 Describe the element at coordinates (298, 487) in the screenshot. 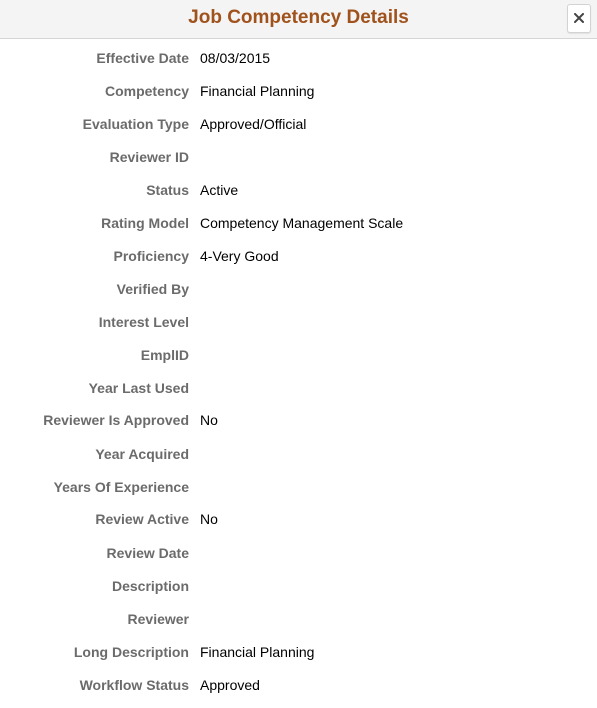

I see `field-row: Years Of Experience` at that location.